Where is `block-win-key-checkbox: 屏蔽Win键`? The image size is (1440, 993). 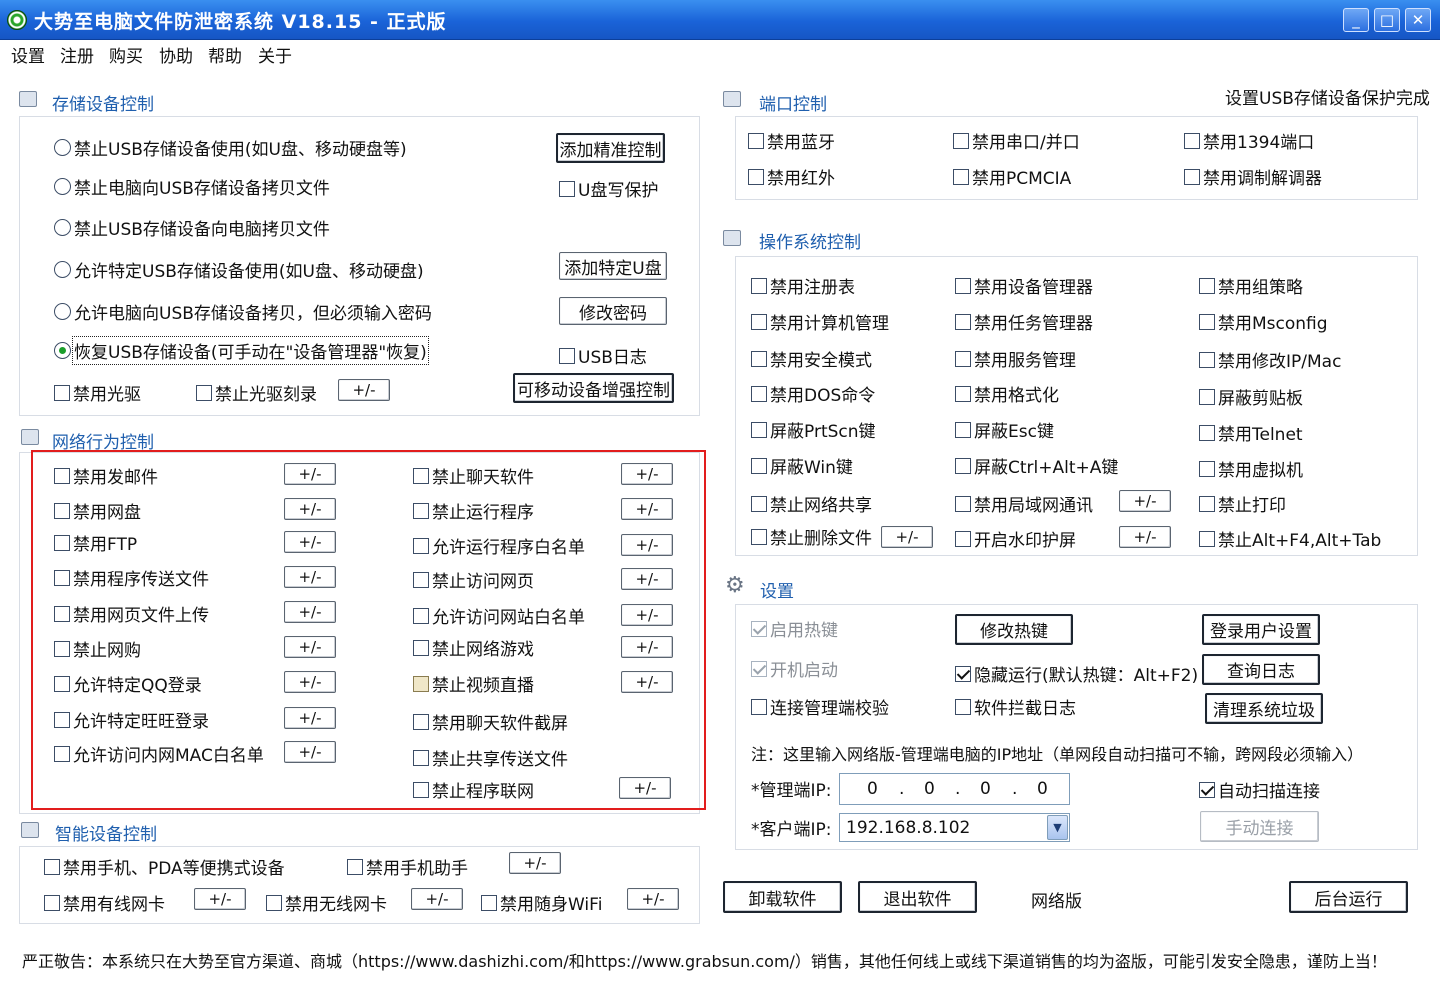 block-win-key-checkbox: 屏蔽Win键 is located at coordinates (802, 465).